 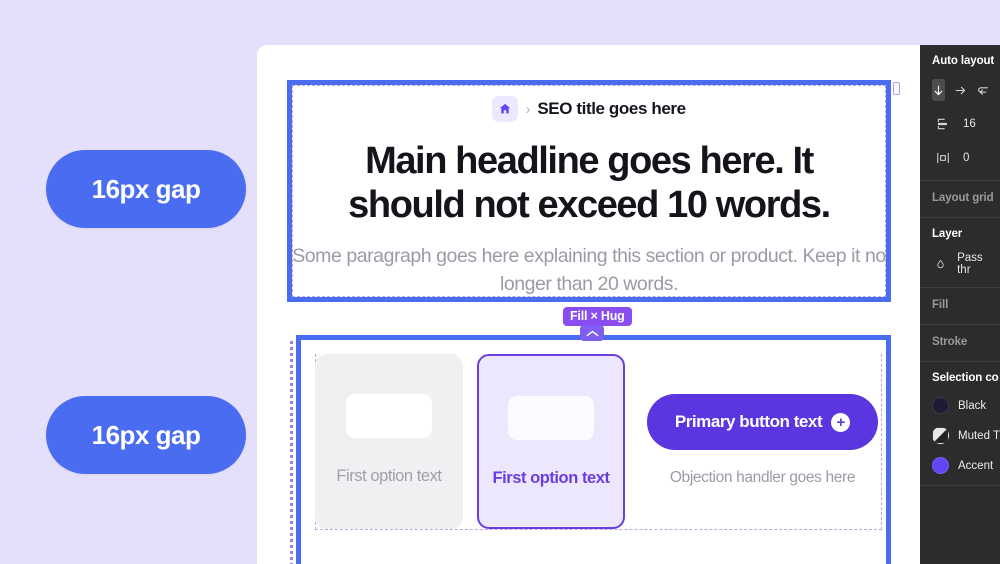 What do you see at coordinates (762, 477) in the screenshot?
I see `objection-handler-text: Objection handler goes here` at bounding box center [762, 477].